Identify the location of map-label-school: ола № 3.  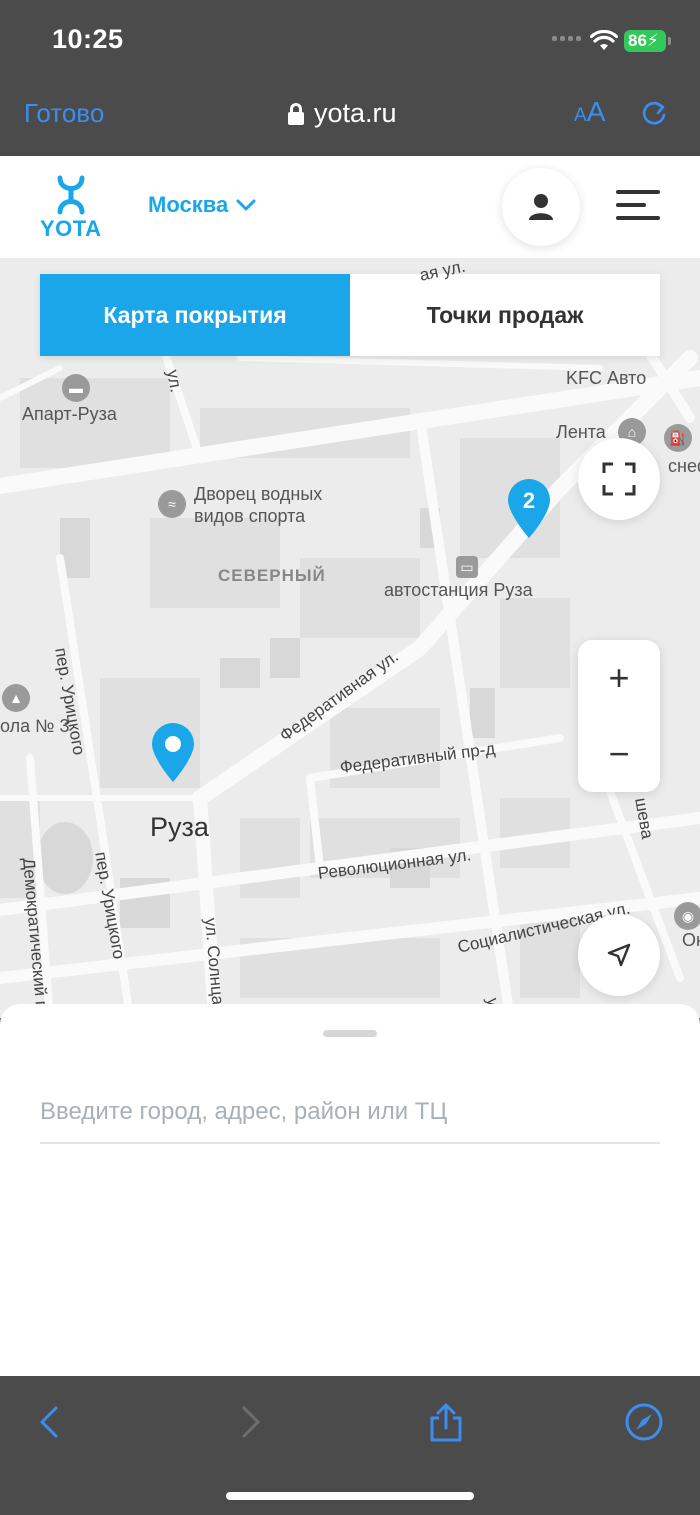
(35, 726).